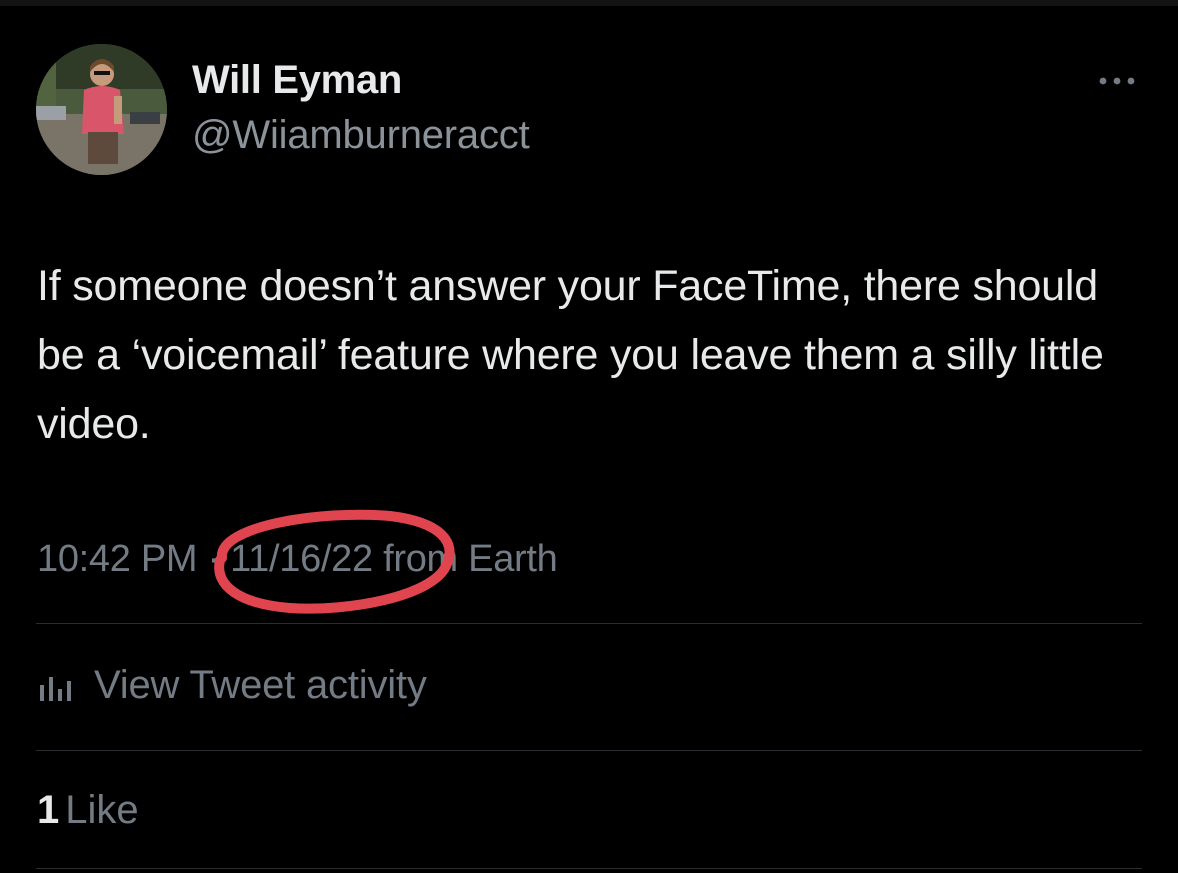  I want to click on tweet-date: 11/16/22, so click(301, 559).